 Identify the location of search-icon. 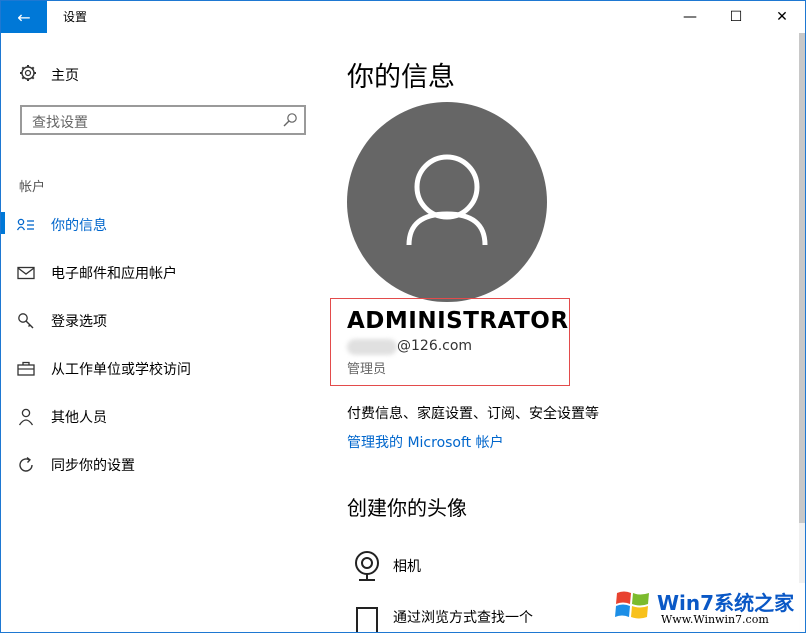
(290, 122).